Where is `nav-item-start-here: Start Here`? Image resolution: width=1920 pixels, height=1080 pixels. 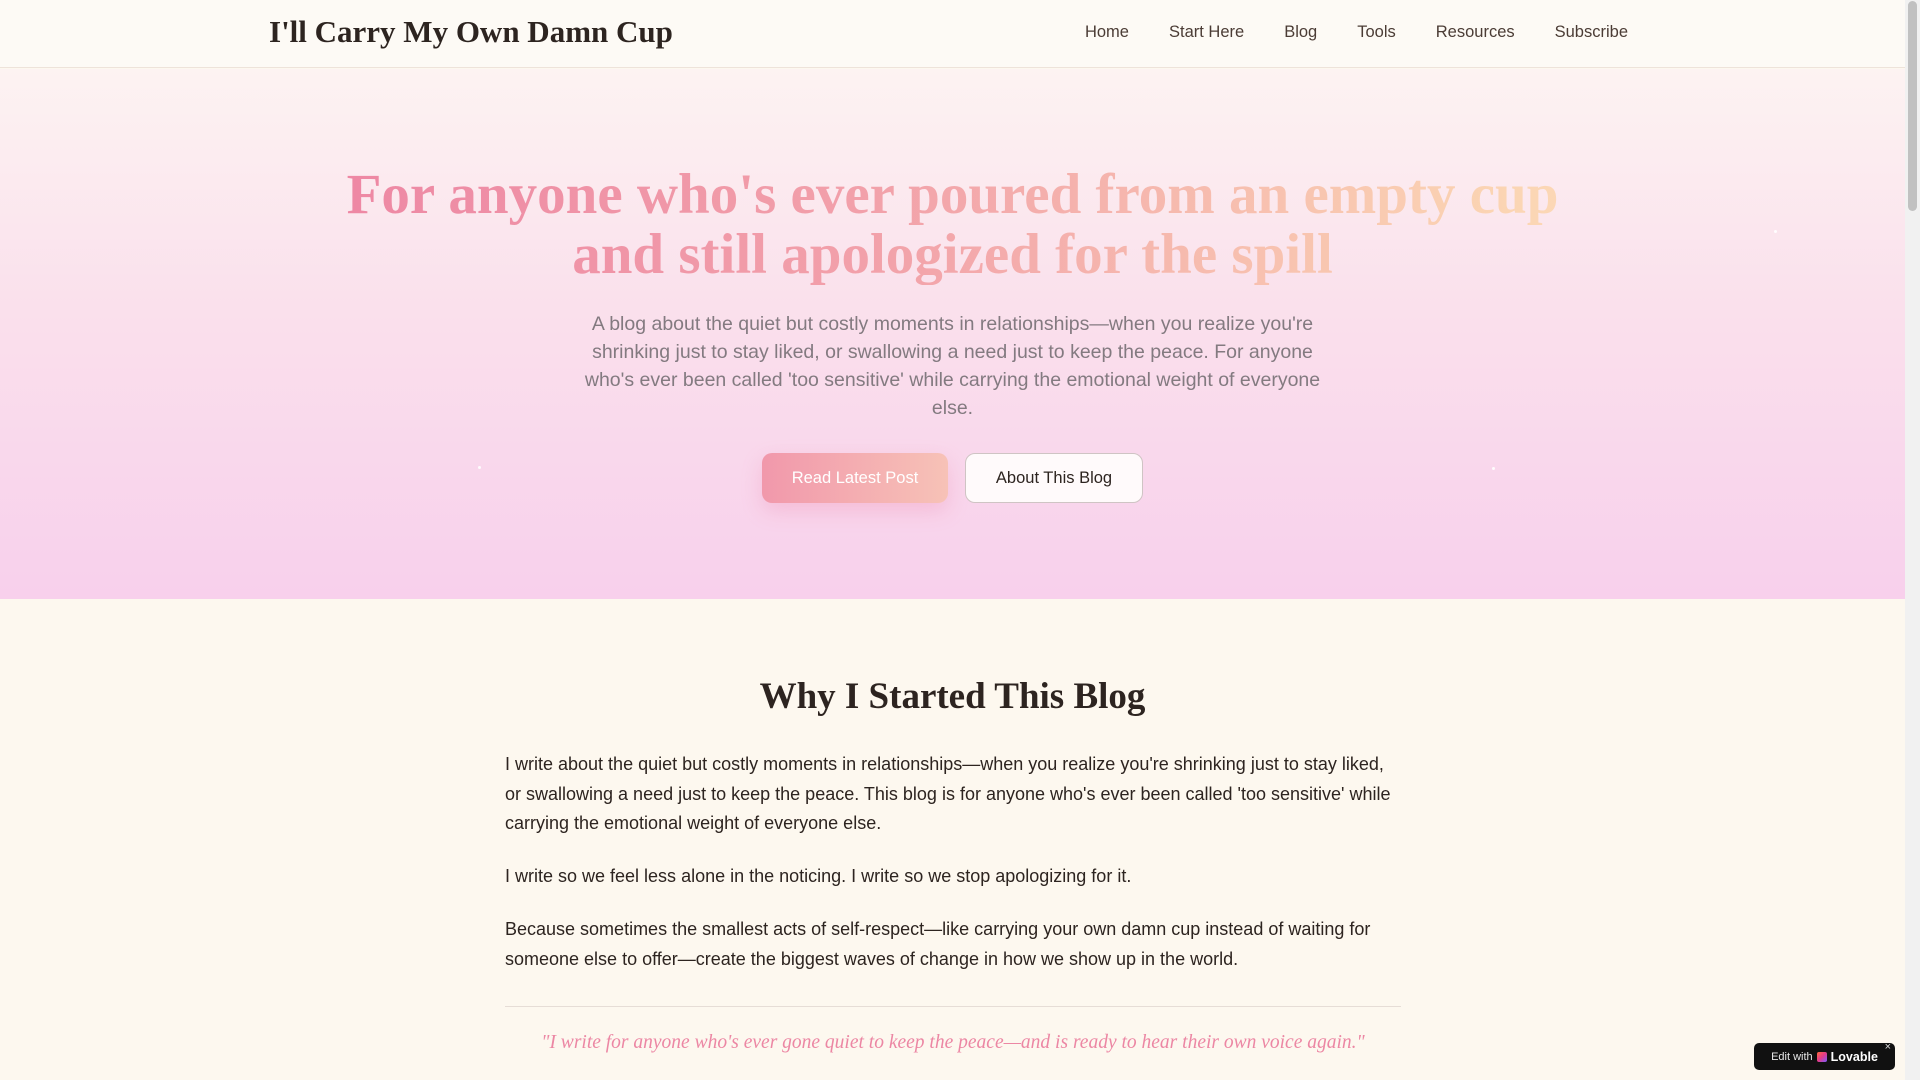 nav-item-start-here: Start Here is located at coordinates (1206, 32).